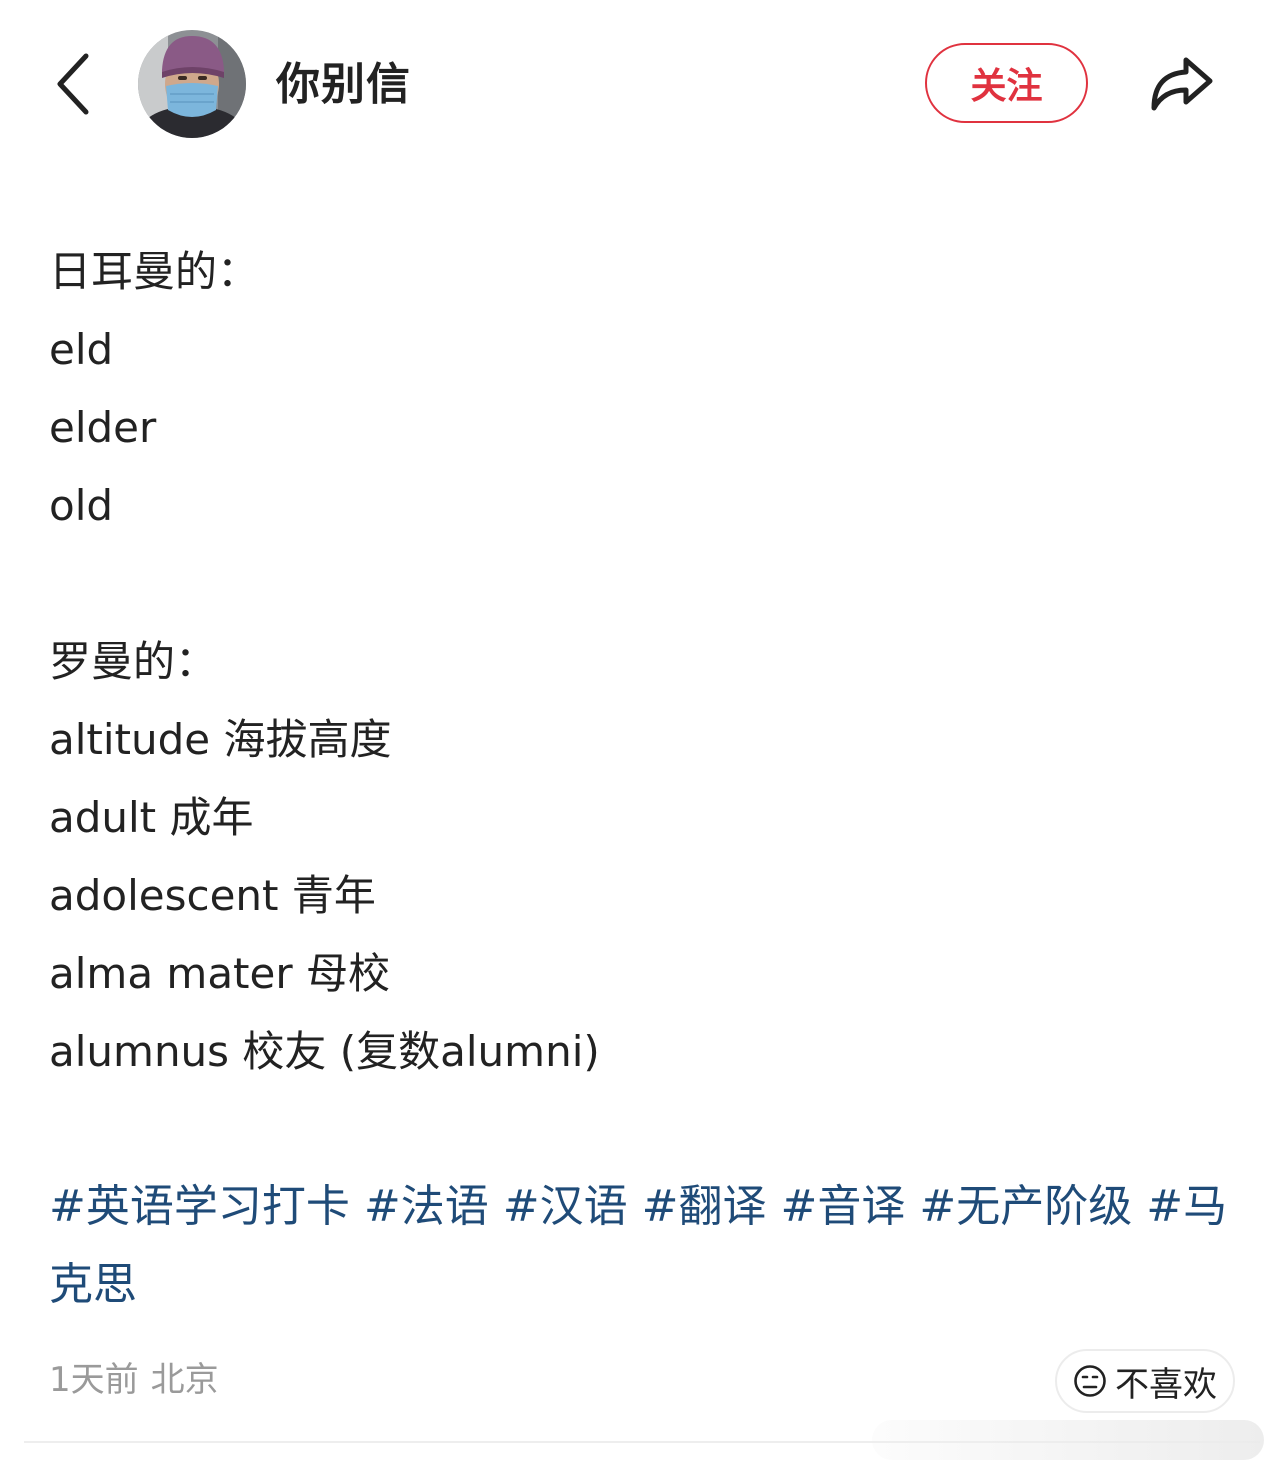 The image size is (1284, 1468). What do you see at coordinates (324, 1051) in the screenshot?
I see `post-line: alumnus 校友 (复数alumni)` at bounding box center [324, 1051].